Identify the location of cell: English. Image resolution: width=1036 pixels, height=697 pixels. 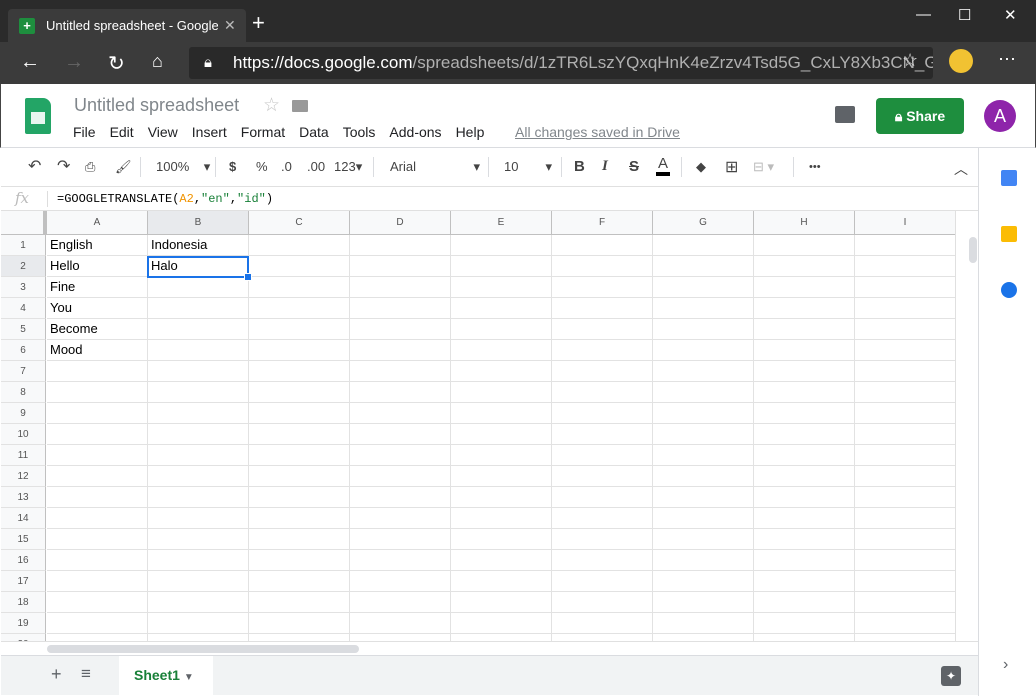
(97, 245).